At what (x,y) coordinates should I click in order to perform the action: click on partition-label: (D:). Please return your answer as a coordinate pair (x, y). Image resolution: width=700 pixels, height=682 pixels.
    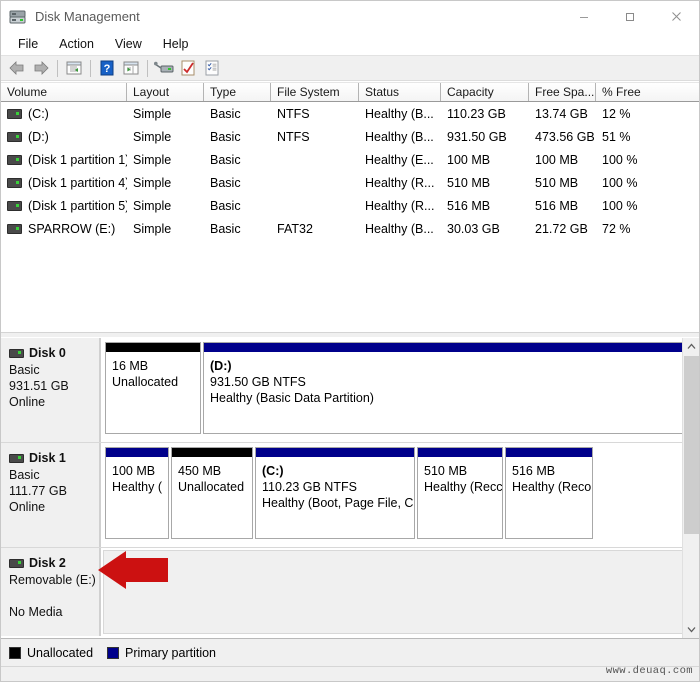
    Looking at the image, I should click on (221, 366).